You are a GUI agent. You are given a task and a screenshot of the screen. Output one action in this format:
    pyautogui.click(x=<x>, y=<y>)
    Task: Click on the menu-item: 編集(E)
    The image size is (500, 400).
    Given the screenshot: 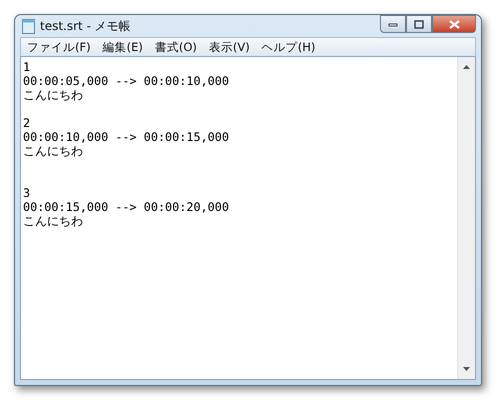 What is the action you would take?
    pyautogui.click(x=122, y=47)
    